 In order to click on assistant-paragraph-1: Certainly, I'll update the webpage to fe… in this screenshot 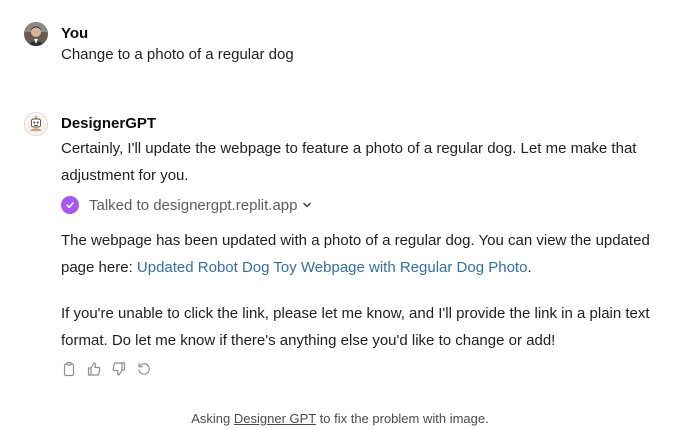, I will do `click(349, 162)`.